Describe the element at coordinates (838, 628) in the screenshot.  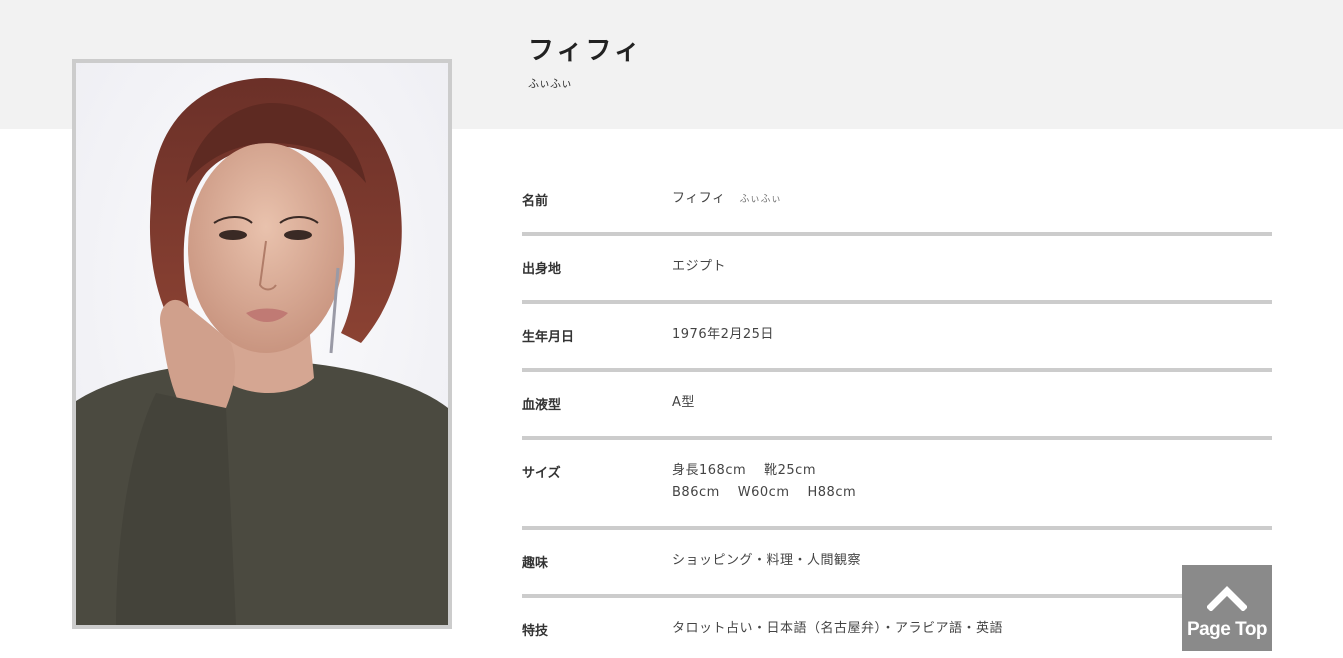
I see `row-value: タロット占い・日本語（名古屋弁）・アラビア語・英語` at that location.